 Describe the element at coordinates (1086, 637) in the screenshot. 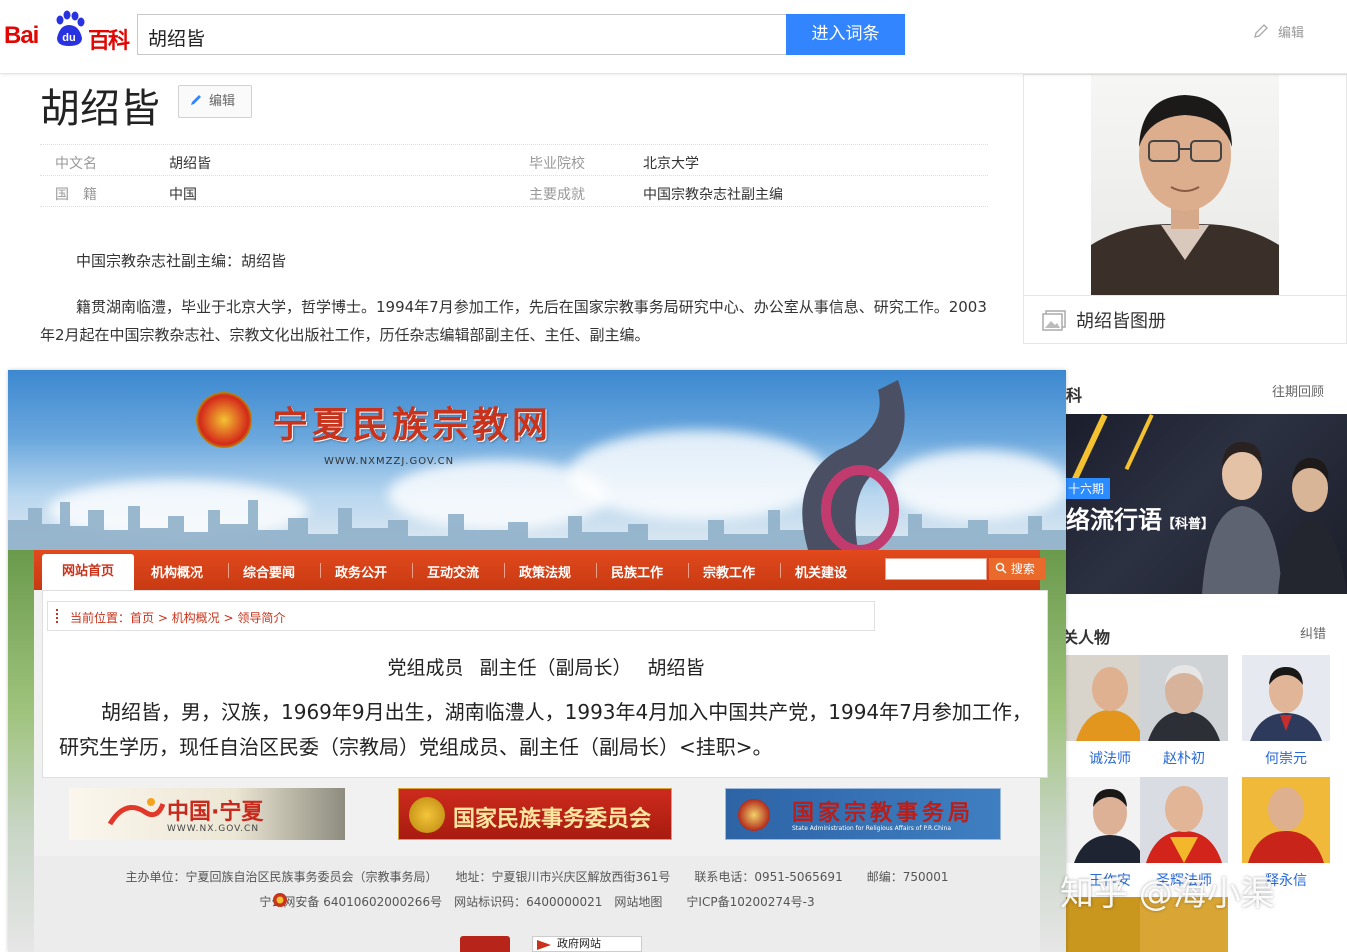

I see `related-people-title: 关人物` at that location.